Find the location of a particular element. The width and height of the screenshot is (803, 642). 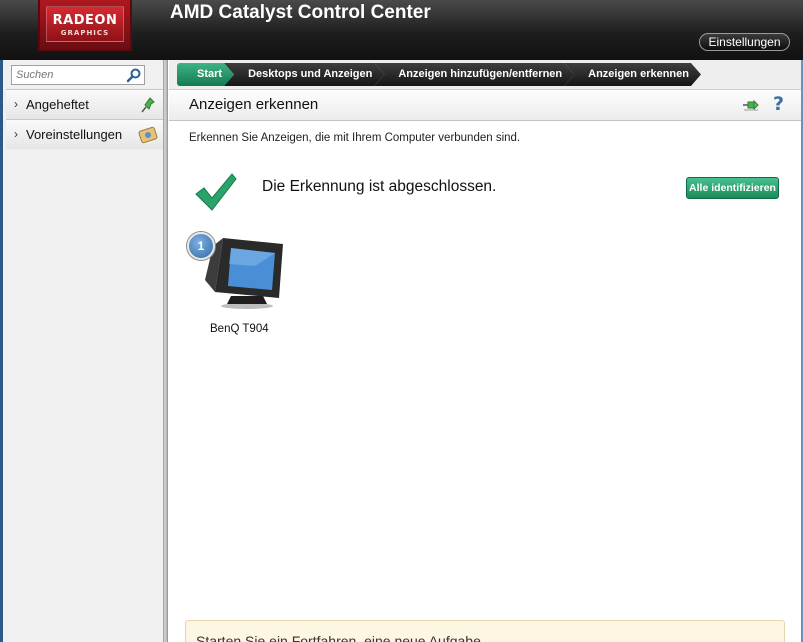

settings-button: Einstellungen is located at coordinates (744, 42).